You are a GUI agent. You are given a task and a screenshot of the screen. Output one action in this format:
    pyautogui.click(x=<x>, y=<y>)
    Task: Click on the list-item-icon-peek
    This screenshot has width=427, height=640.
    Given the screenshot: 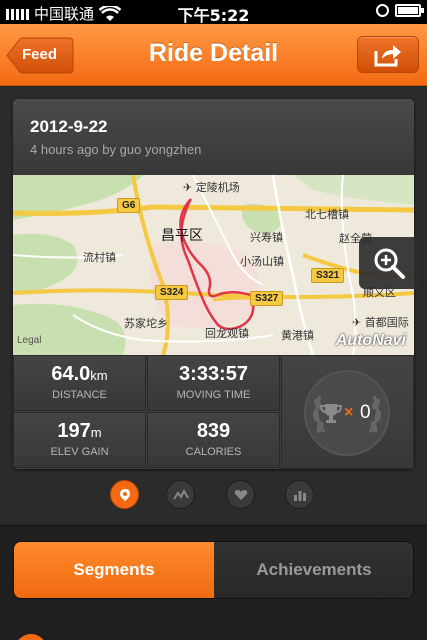 What is the action you would take?
    pyautogui.click(x=31, y=637)
    